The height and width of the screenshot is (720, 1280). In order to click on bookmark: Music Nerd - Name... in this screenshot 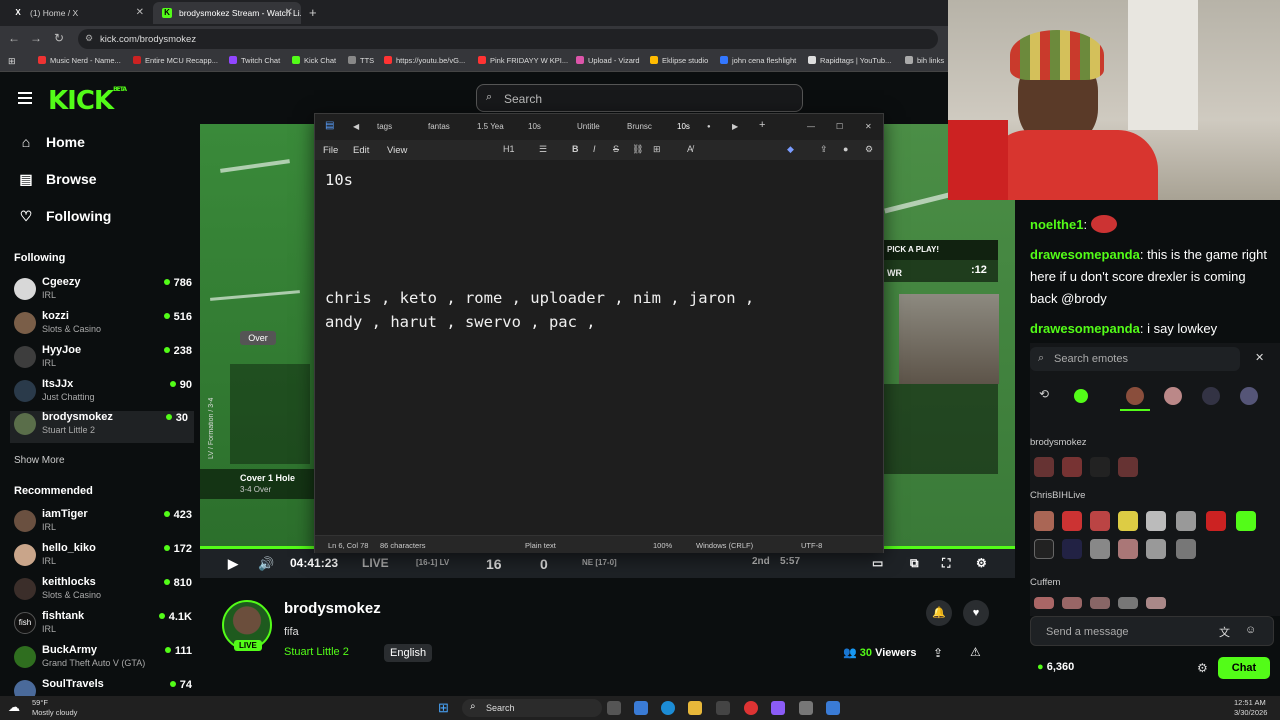, I will do `click(79, 60)`.